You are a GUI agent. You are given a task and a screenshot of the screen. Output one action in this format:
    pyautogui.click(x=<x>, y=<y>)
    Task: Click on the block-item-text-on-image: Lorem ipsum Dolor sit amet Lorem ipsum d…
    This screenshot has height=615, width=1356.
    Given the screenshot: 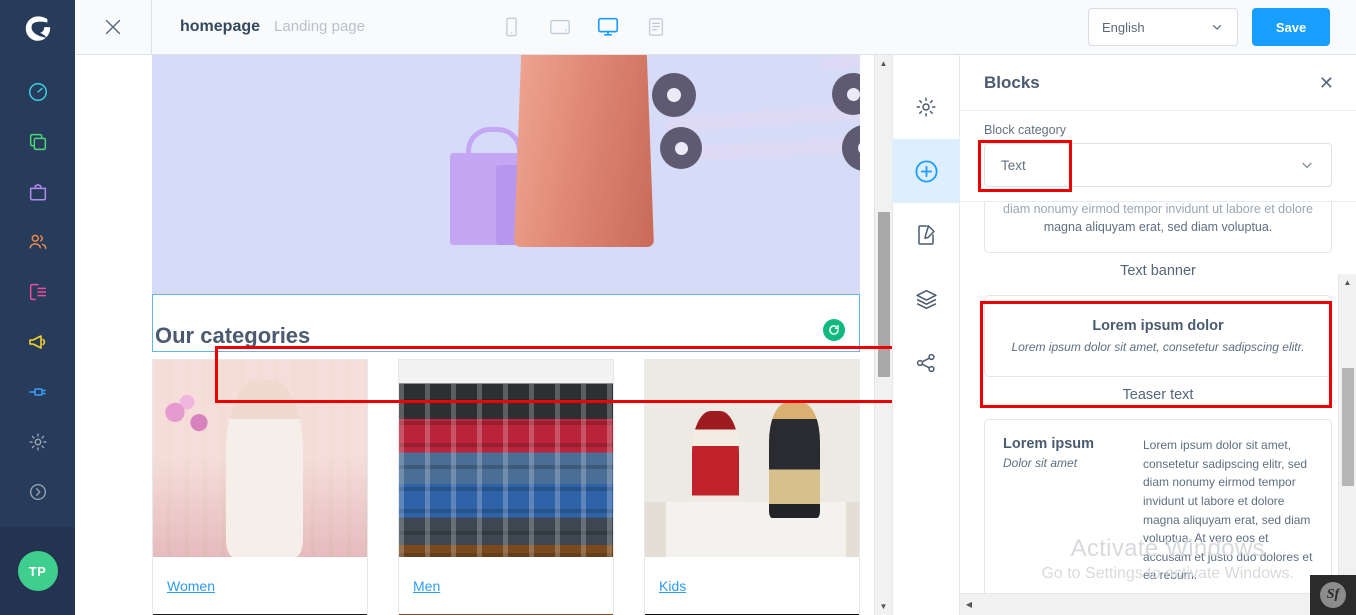 What is the action you would take?
    pyautogui.click(x=1158, y=516)
    